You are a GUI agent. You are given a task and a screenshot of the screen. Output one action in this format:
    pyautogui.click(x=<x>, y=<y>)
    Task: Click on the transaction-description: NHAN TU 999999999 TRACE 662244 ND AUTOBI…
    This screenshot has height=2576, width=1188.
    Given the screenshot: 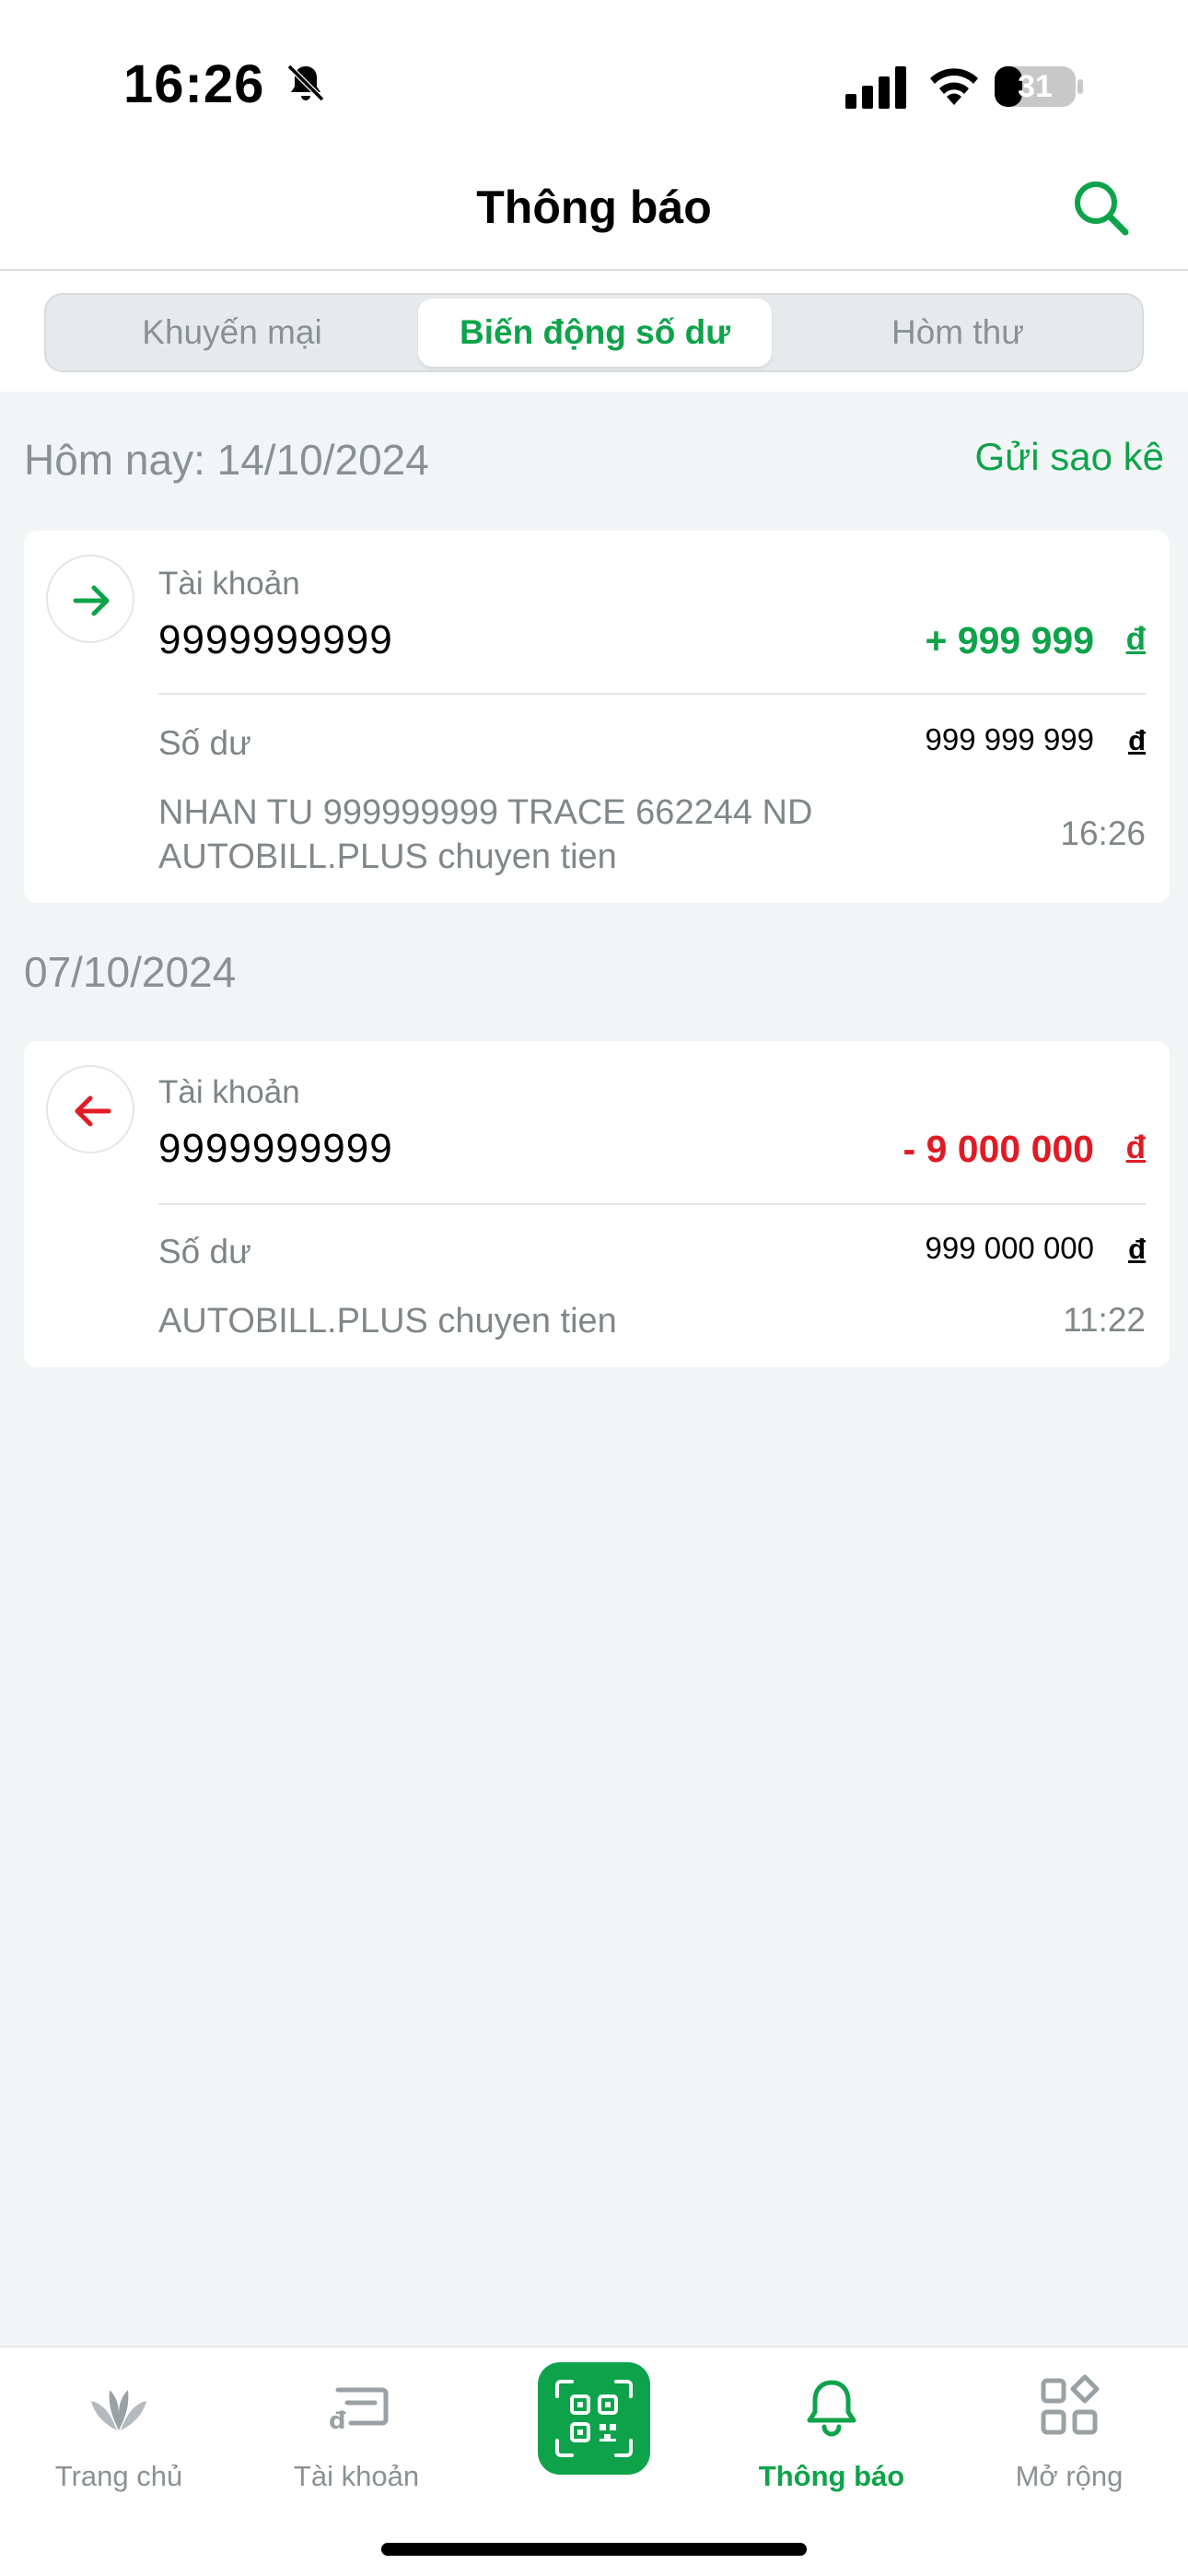 What is the action you would take?
    pyautogui.click(x=572, y=834)
    